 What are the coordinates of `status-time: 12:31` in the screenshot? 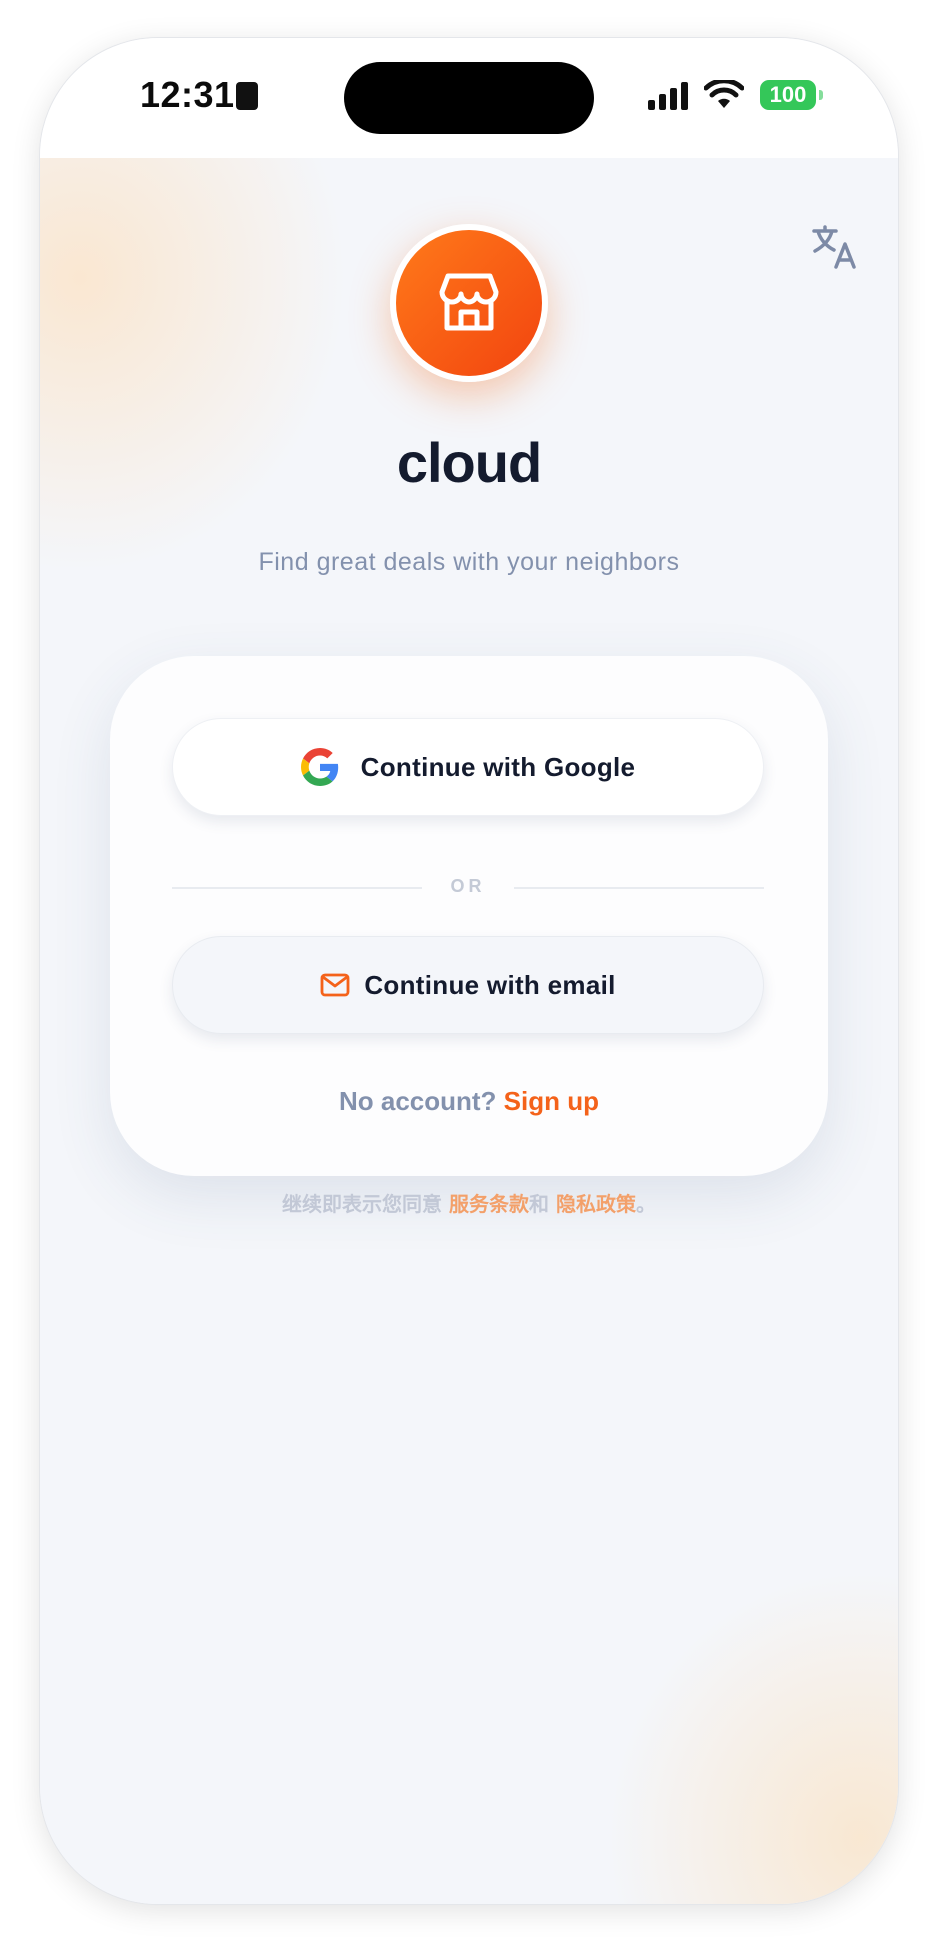 It's located at (187, 94).